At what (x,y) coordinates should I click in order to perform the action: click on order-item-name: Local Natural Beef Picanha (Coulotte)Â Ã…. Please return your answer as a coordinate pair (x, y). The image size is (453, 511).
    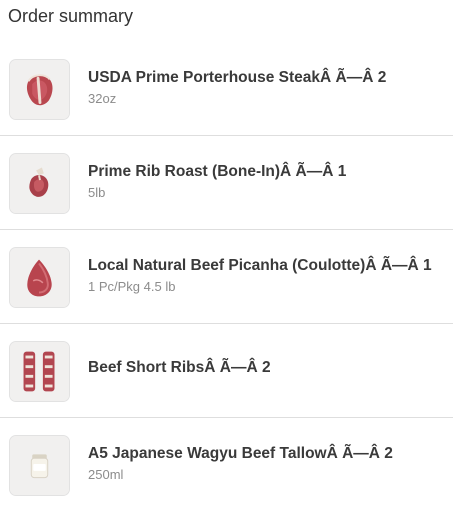
    Looking at the image, I should click on (260, 265).